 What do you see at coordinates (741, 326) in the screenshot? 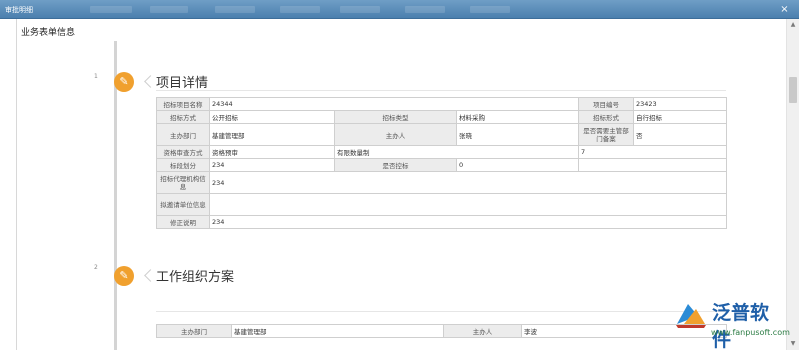
I see `brand-name: 泛普软件` at bounding box center [741, 326].